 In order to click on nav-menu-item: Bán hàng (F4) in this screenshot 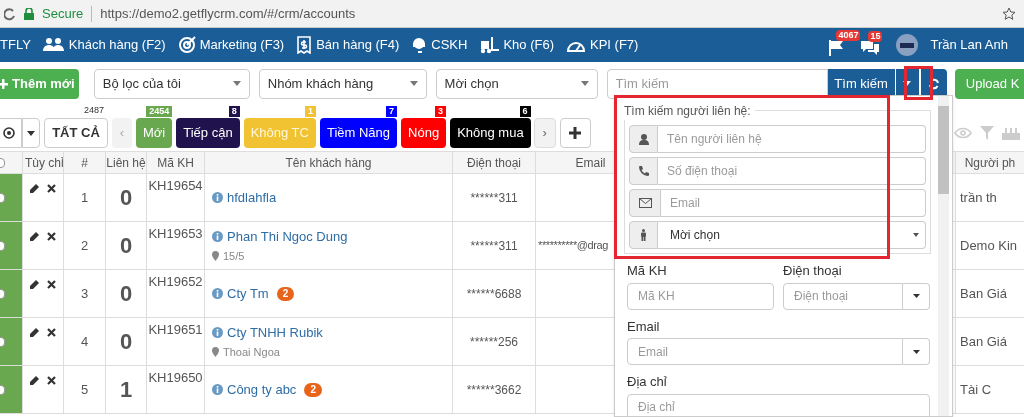, I will do `click(348, 45)`.